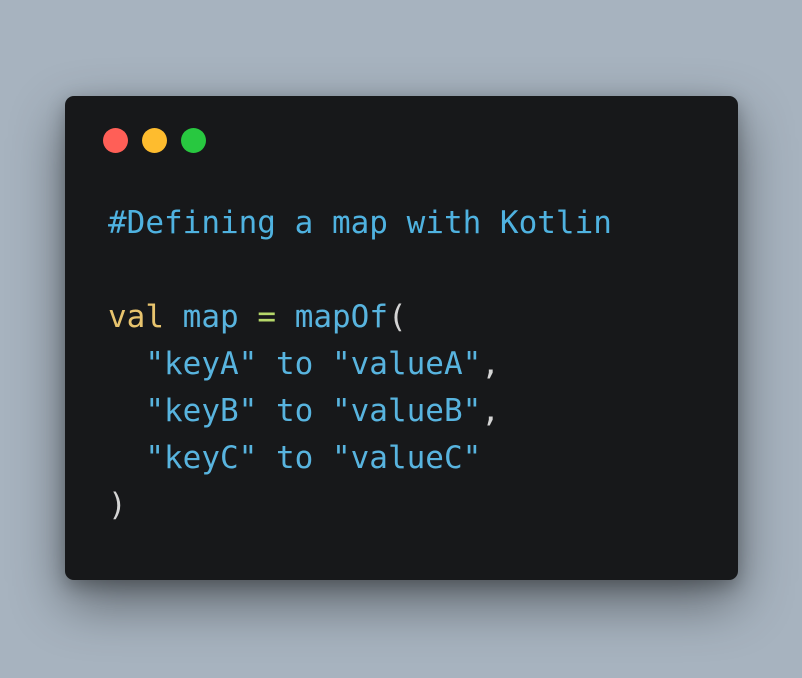 Image resolution: width=802 pixels, height=678 pixels. Describe the element at coordinates (193, 140) in the screenshot. I see `maximize-window-icon` at that location.